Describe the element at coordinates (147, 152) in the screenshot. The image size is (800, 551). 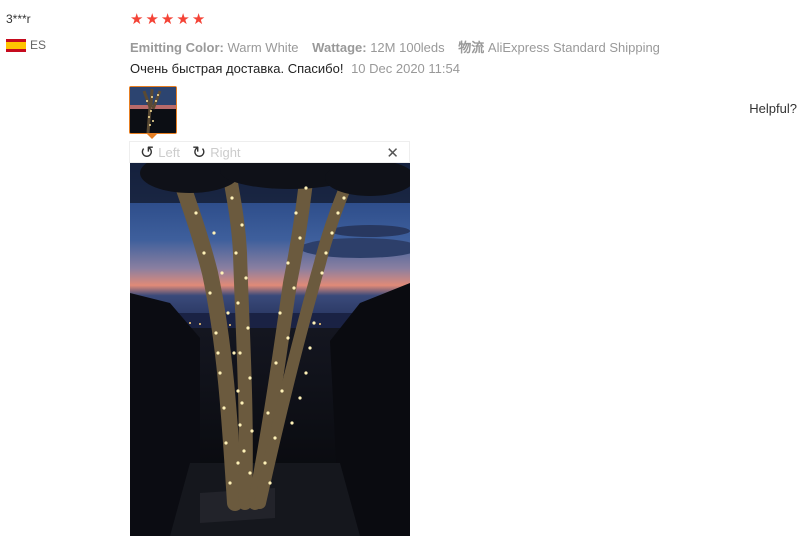
I see `rotate-left-icon: ↺` at that location.